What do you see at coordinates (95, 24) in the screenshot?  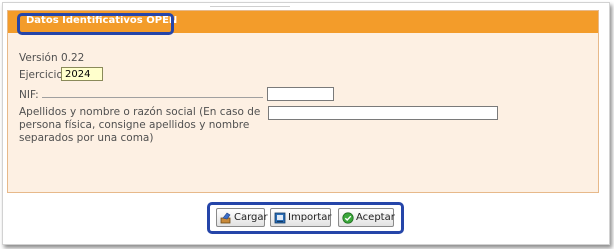 I see `title-highlight-box` at bounding box center [95, 24].